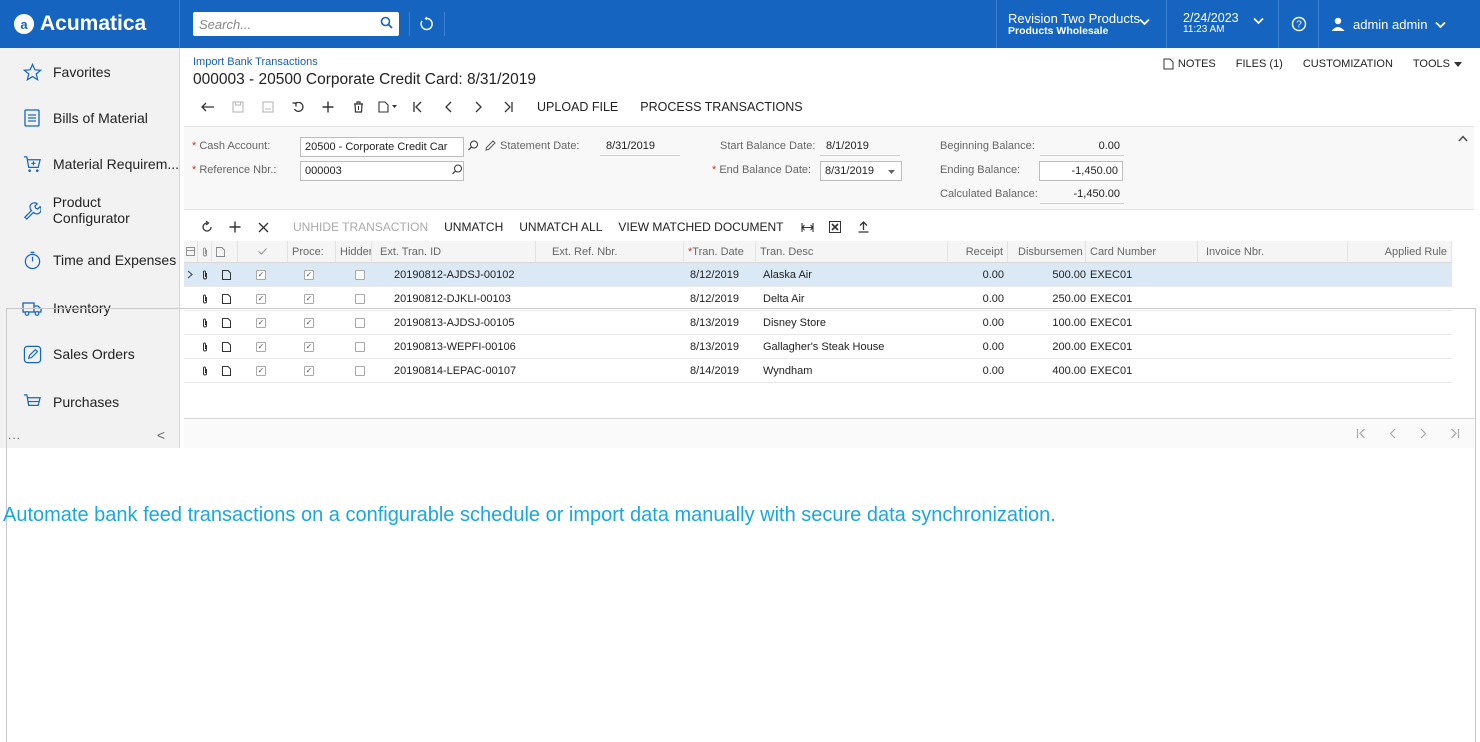  What do you see at coordinates (852, 251) in the screenshot?
I see `column-tran-desc: Tran. Desc` at bounding box center [852, 251].